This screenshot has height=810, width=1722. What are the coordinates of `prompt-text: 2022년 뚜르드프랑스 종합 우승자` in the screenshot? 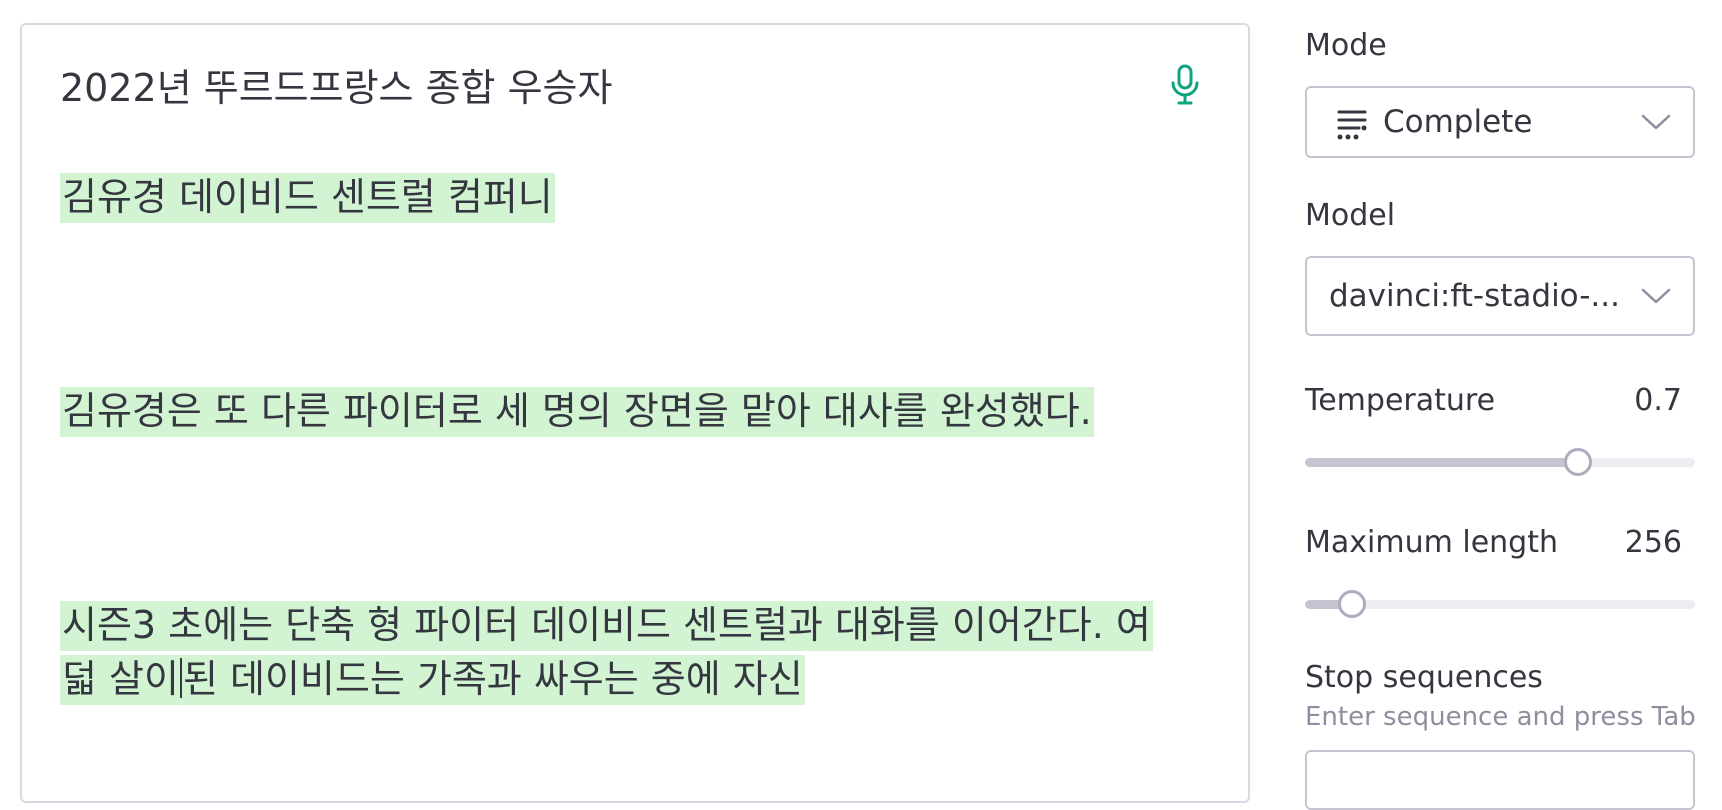 It's located at (336, 88).